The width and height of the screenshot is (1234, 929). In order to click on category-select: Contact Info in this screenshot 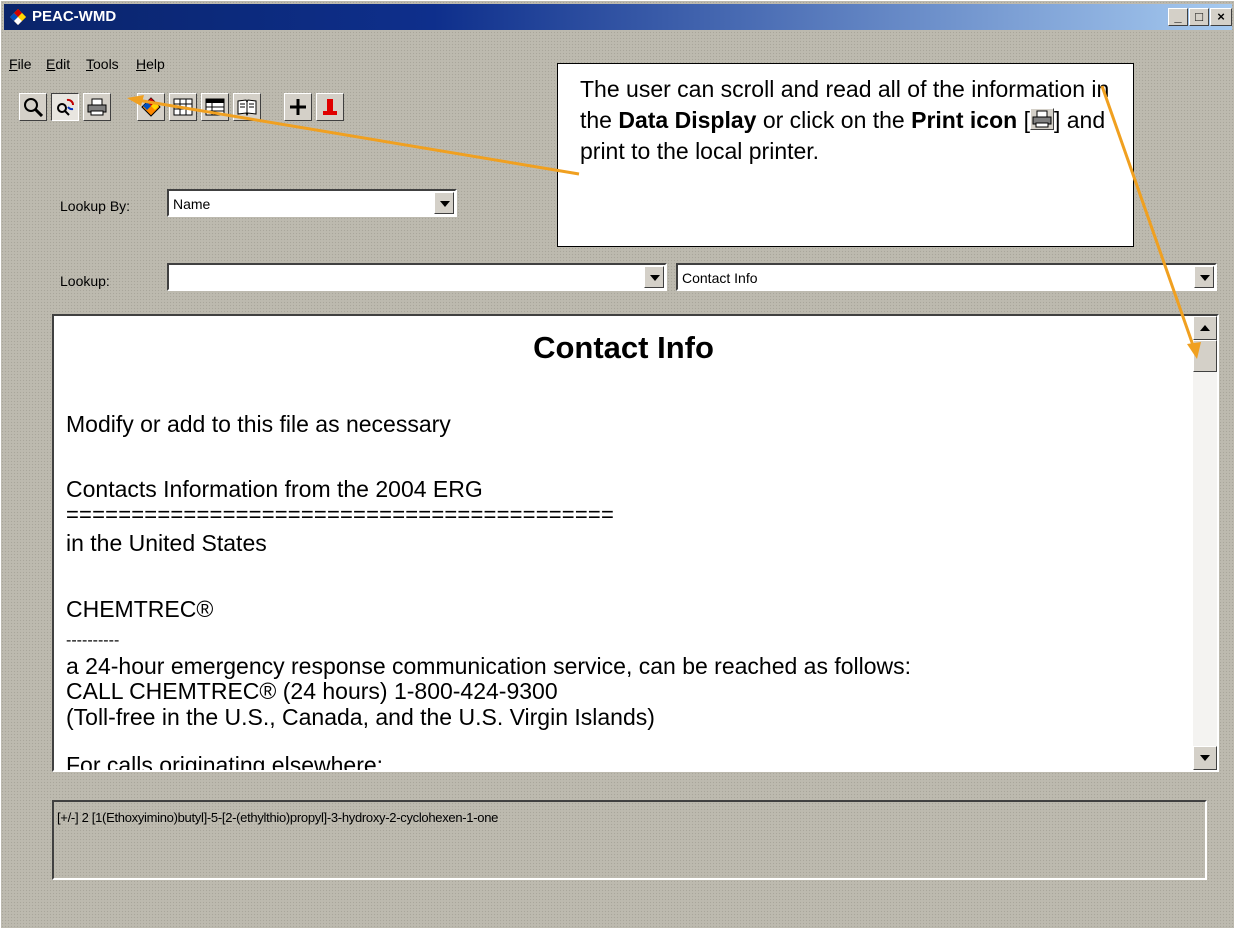, I will do `click(946, 277)`.